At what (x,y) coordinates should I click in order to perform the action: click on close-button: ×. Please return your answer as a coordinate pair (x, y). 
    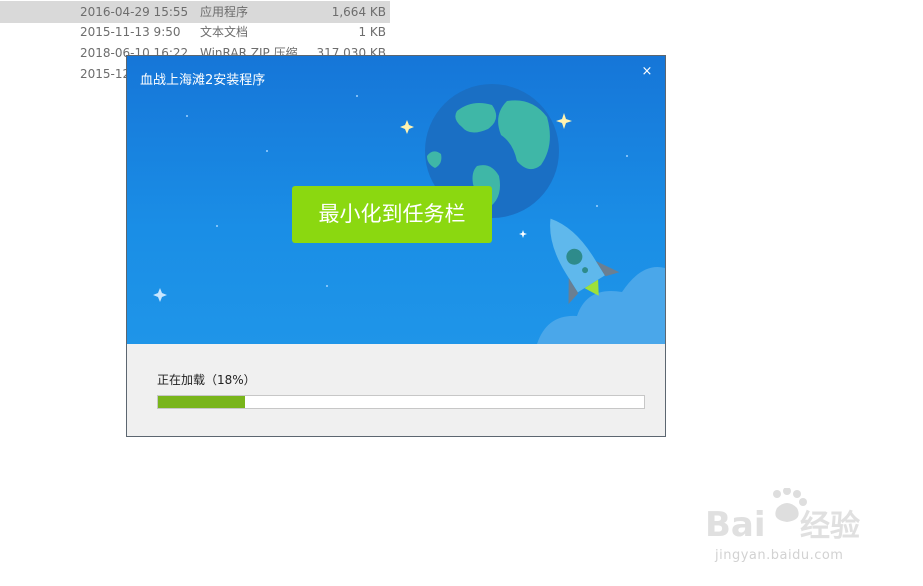
    Looking at the image, I should click on (647, 72).